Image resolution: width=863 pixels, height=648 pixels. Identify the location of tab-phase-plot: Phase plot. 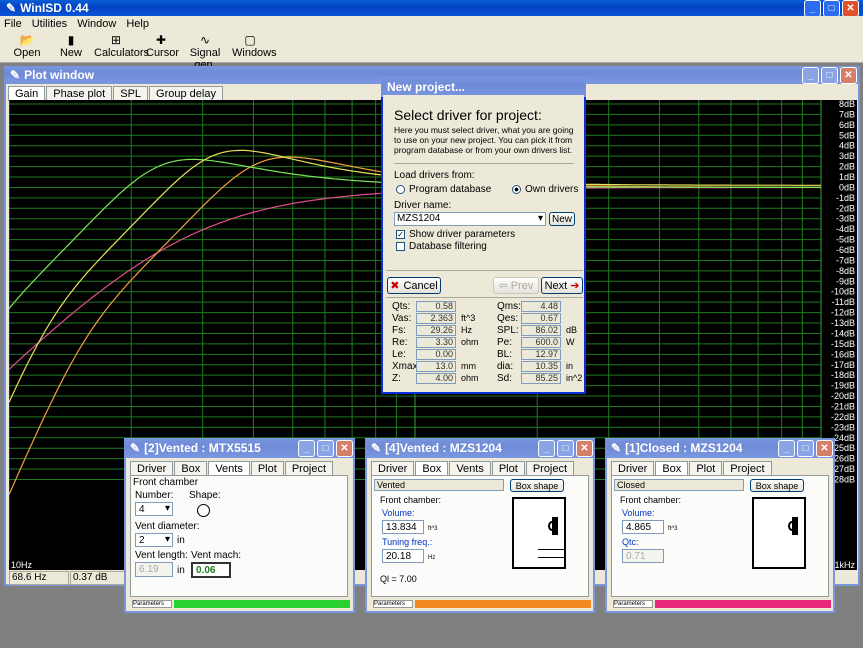
(79, 93).